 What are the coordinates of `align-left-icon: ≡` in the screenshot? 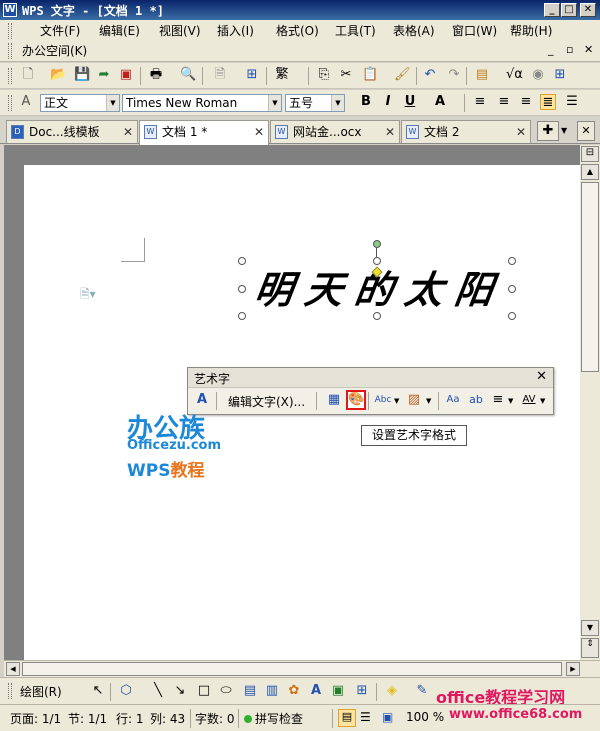 It's located at (480, 102).